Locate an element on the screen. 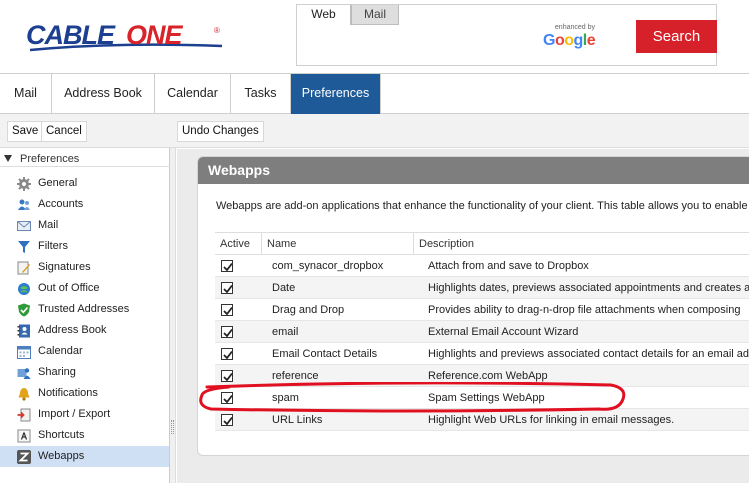 The image size is (749, 483). search-button: Search is located at coordinates (676, 36).